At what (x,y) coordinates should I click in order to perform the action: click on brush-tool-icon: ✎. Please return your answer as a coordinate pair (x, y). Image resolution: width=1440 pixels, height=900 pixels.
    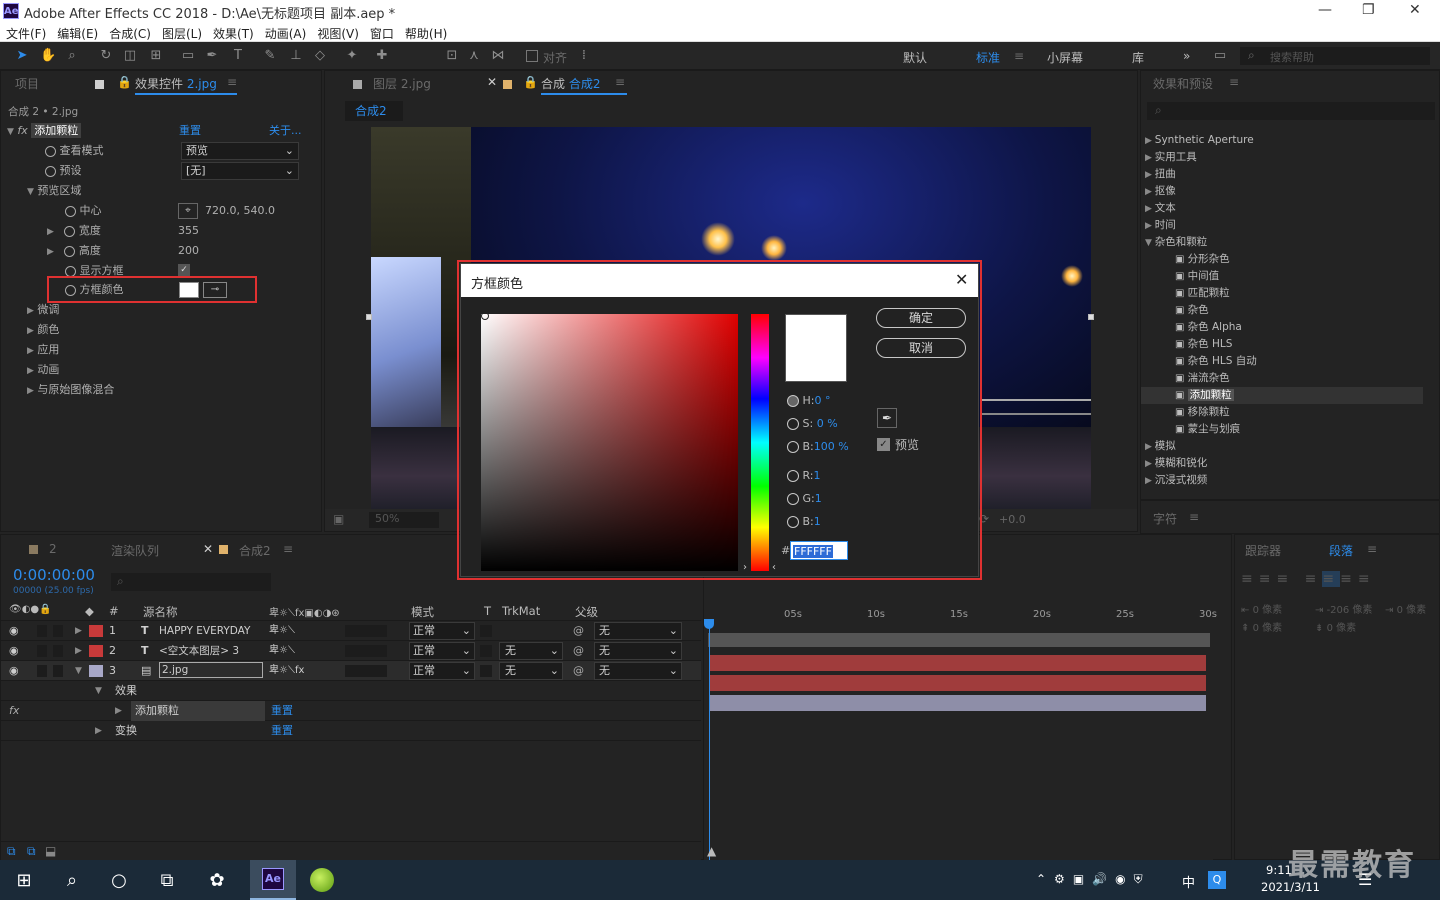
    Looking at the image, I should click on (270, 56).